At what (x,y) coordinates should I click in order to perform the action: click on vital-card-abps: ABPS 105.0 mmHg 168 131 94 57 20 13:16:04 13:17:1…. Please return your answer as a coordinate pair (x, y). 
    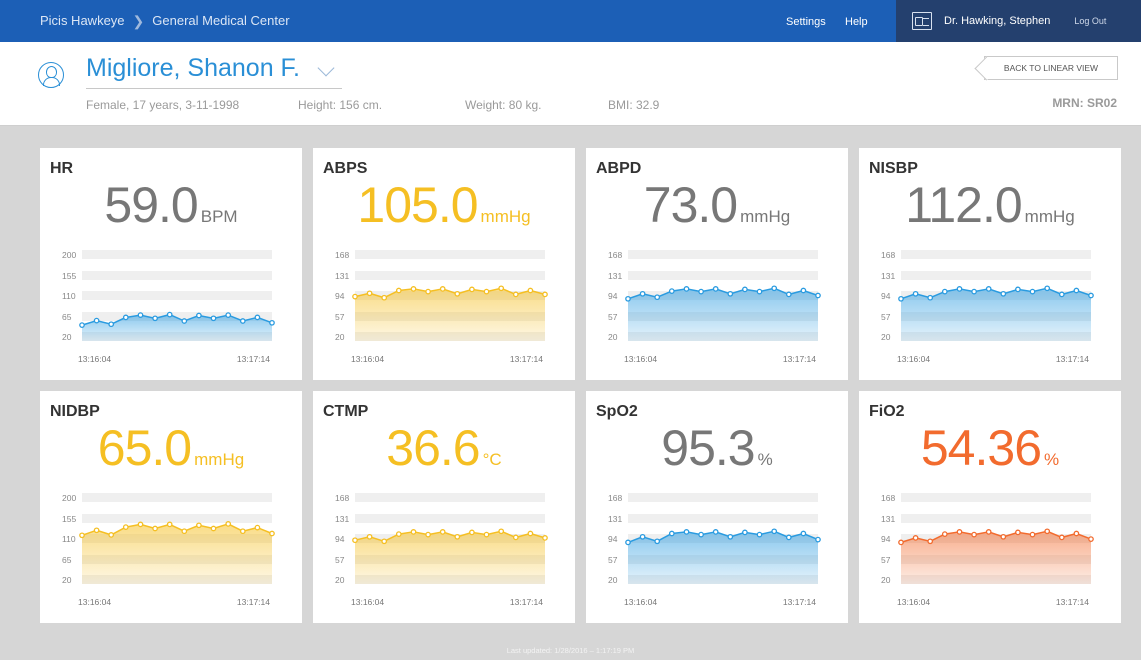
    Looking at the image, I should click on (444, 264).